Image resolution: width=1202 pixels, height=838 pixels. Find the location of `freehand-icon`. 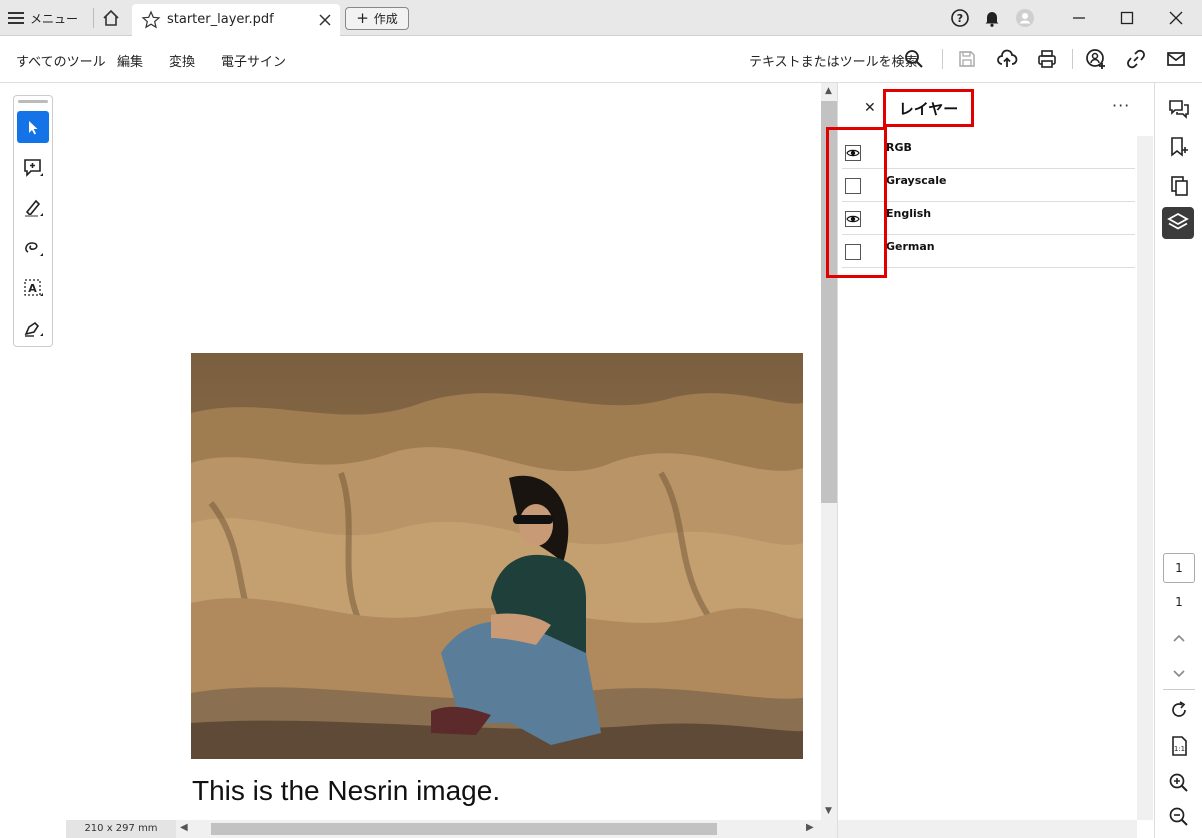

freehand-icon is located at coordinates (34, 249).